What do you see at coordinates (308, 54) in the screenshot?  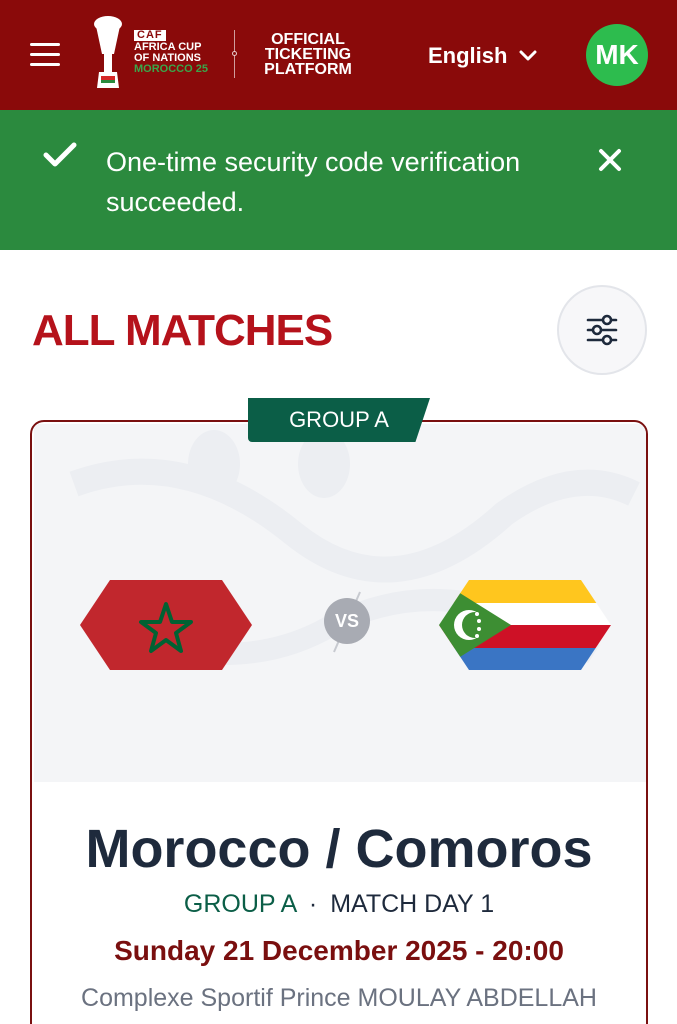 I see `platform-label: OFFICIAL TICKETING PLATFORM` at bounding box center [308, 54].